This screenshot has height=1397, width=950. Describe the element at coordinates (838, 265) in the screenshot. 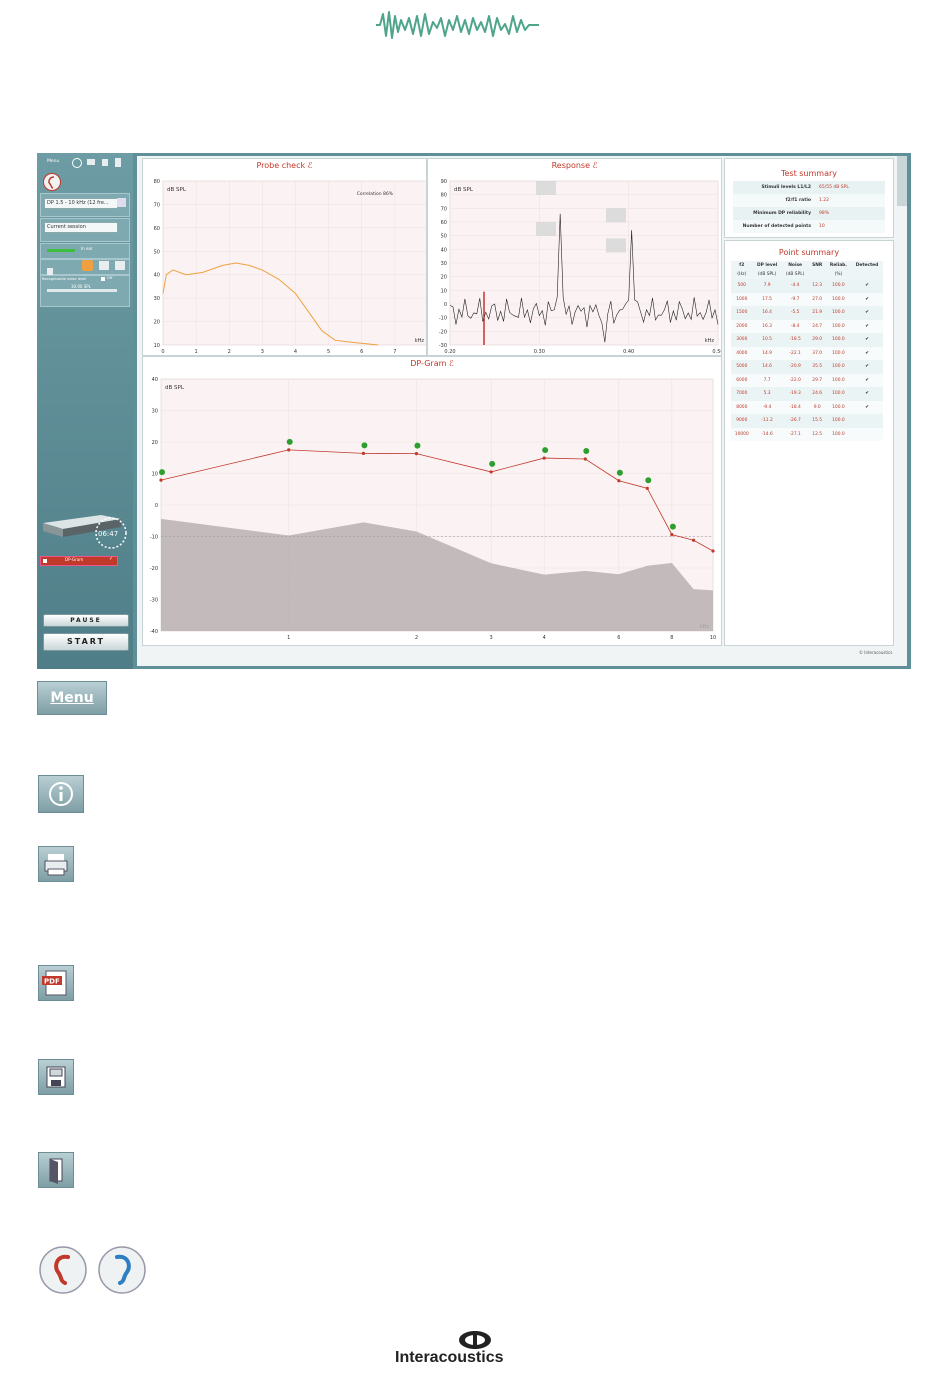

I see `point-summary-header-cell: Reliab.` at that location.